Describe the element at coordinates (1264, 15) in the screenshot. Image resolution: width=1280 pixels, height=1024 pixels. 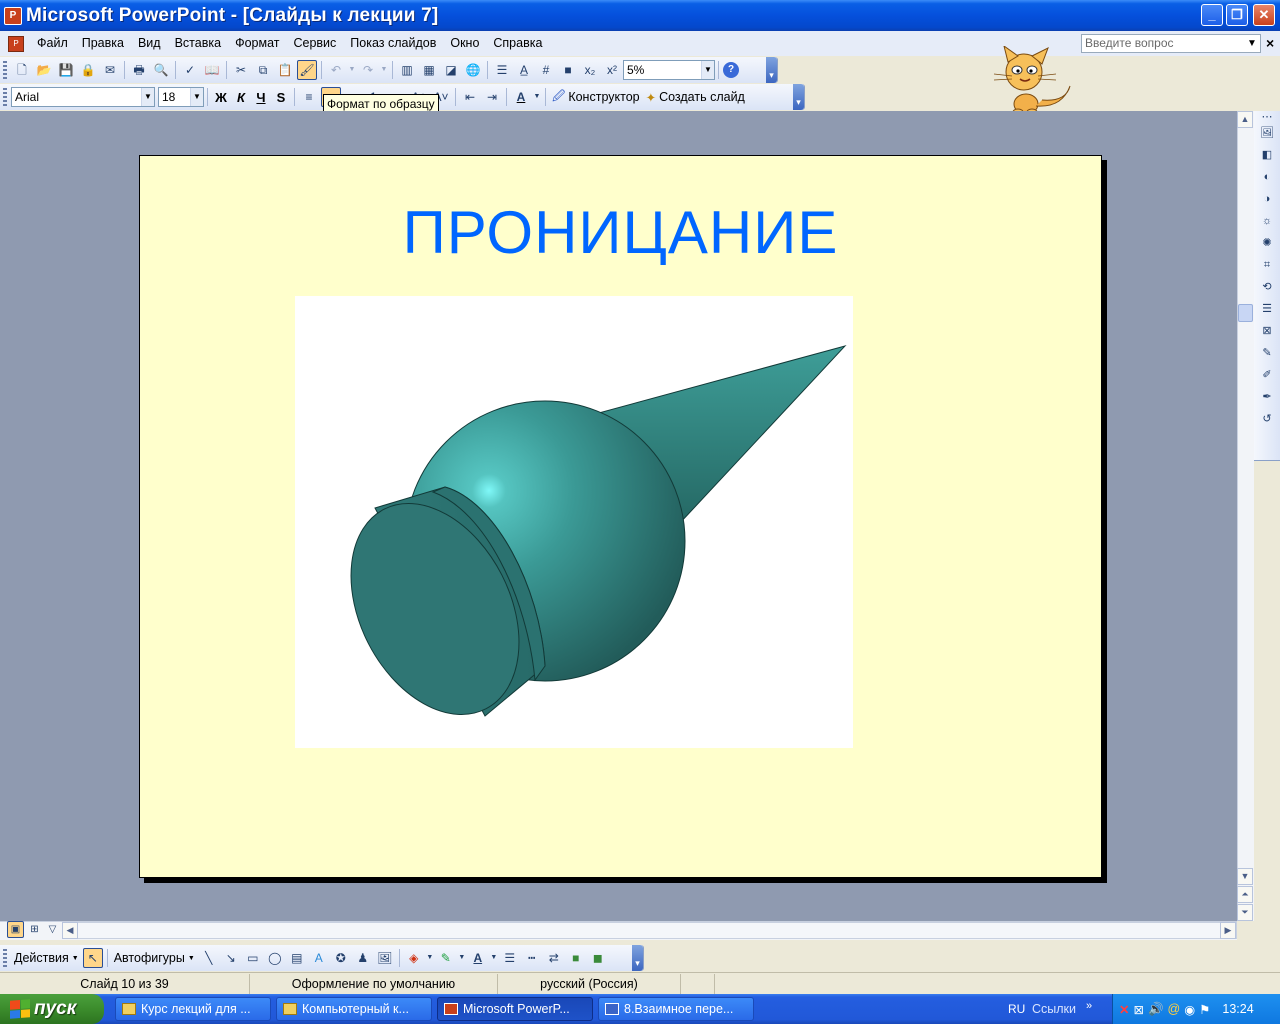
I see `close-button: ✕` at that location.